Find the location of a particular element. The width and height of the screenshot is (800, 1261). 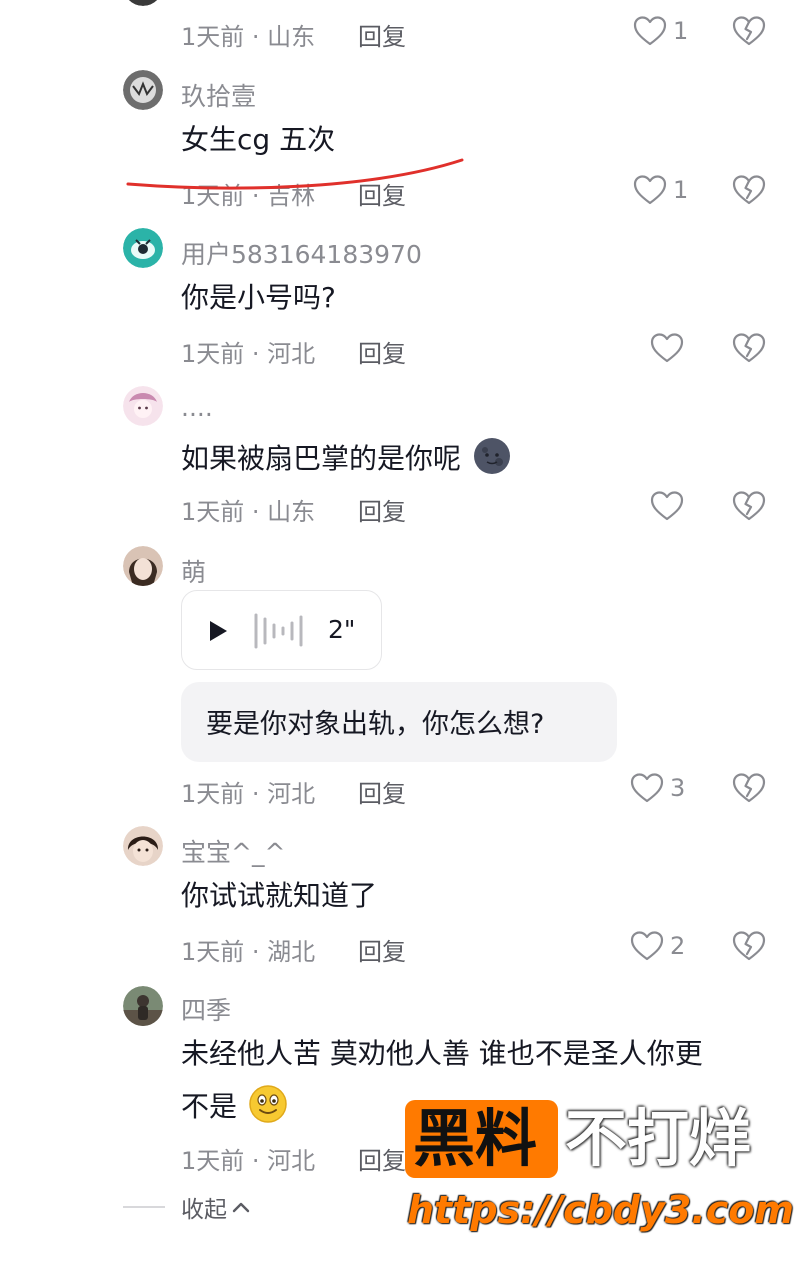

voice-duration: 2" is located at coordinates (342, 629).